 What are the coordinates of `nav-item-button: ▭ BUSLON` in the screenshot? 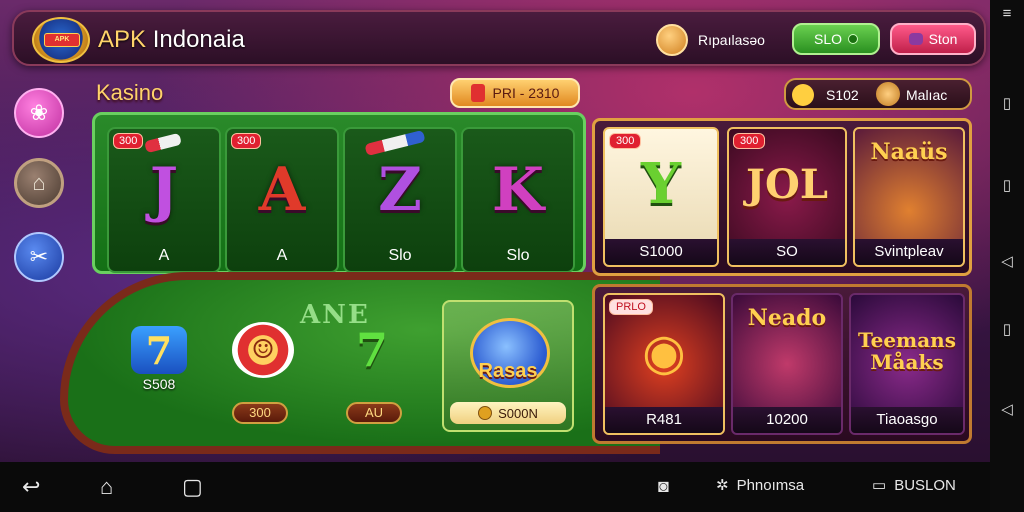 It's located at (914, 485).